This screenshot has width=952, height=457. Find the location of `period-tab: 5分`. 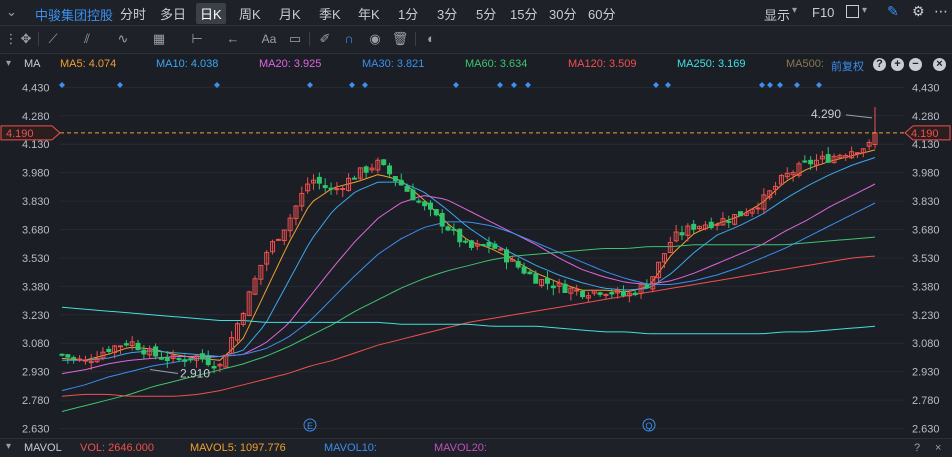

period-tab: 5分 is located at coordinates (486, 13).